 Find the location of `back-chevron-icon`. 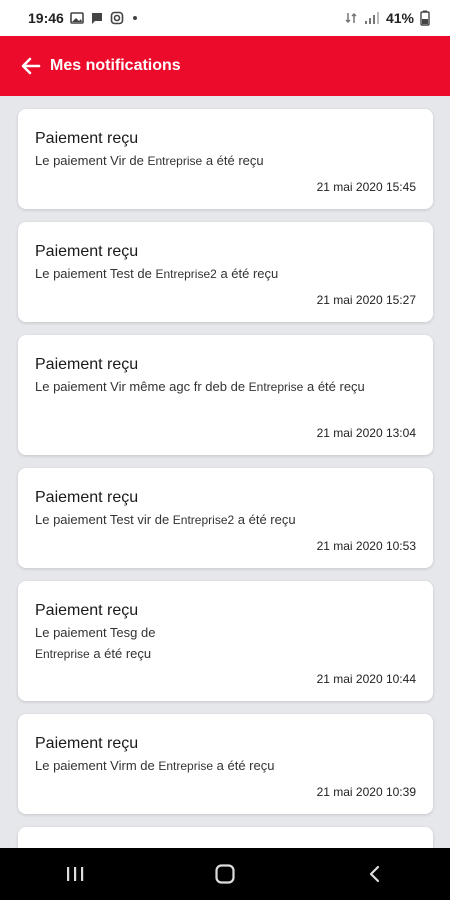

back-chevron-icon is located at coordinates (374, 874).